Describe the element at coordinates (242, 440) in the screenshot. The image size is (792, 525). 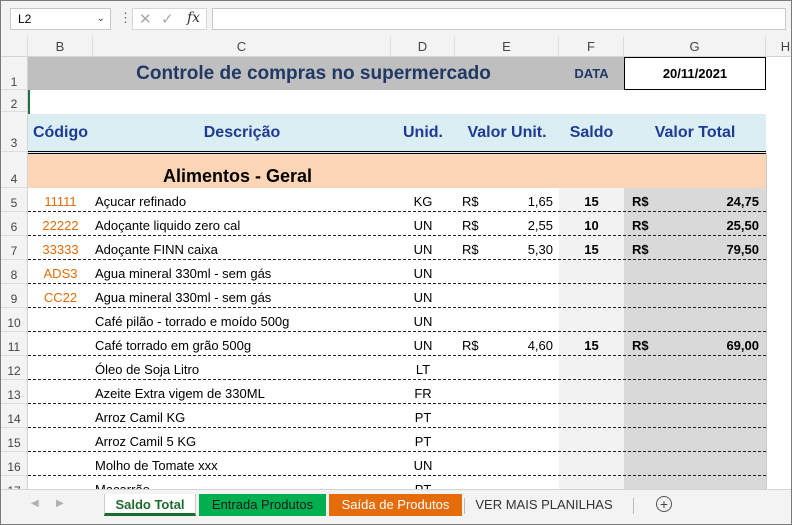
I see `item-description: Arroz Camil 5 KG` at that location.